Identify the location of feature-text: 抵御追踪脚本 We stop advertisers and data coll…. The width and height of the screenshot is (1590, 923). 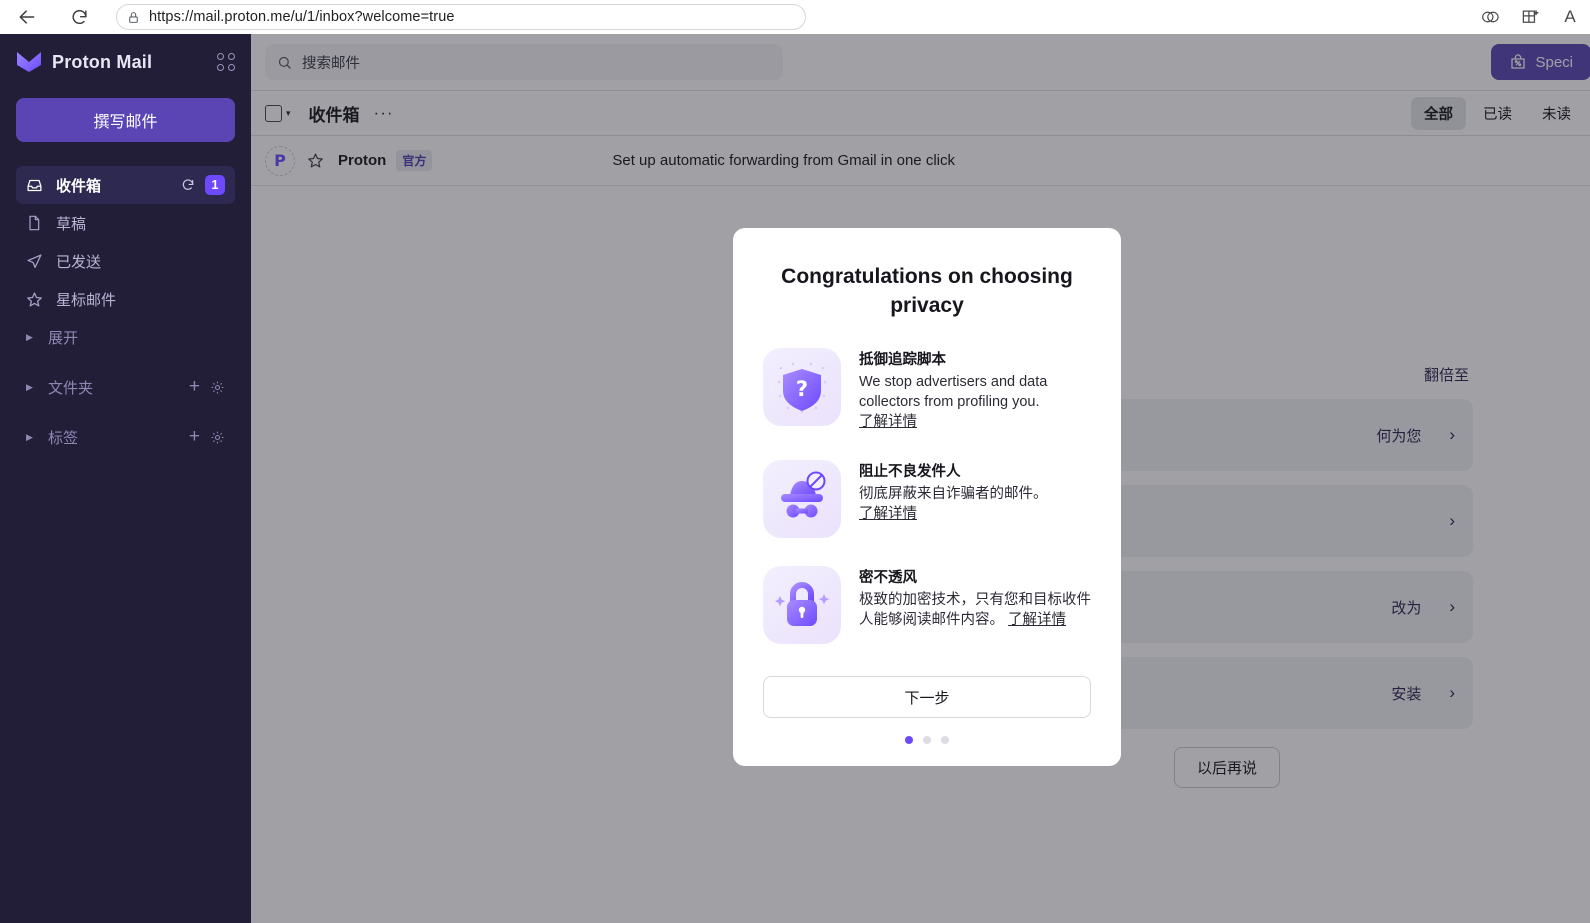
(975, 390).